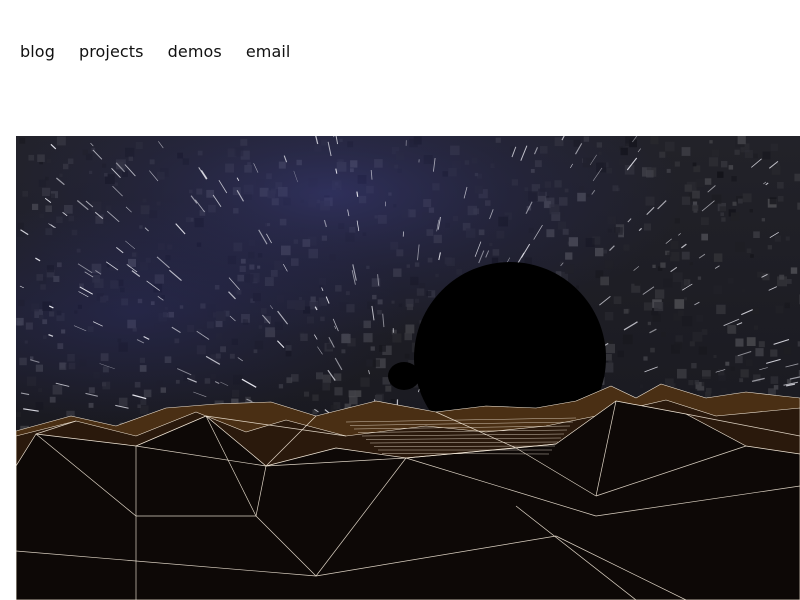 The width and height of the screenshot is (800, 600). I want to click on nav-link-blog: blog, so click(37, 52).